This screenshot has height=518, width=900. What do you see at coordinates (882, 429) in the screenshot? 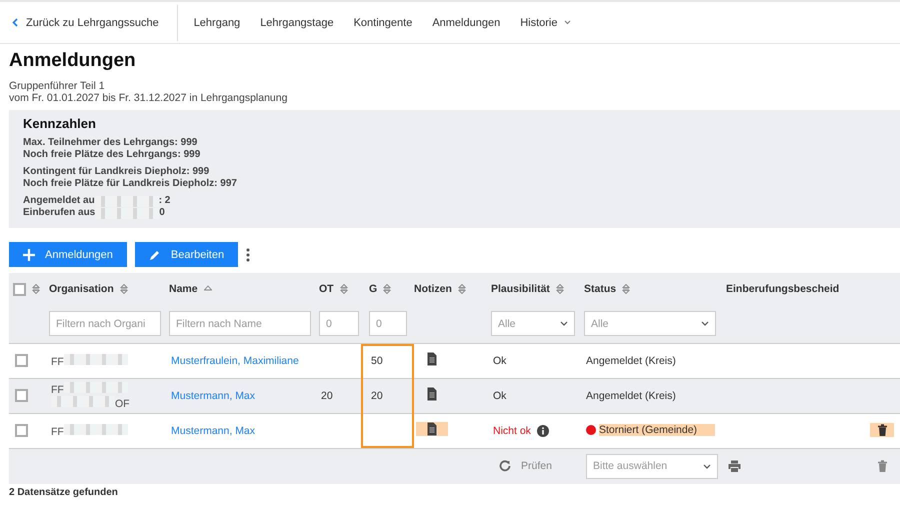
I see `trash-icon` at bounding box center [882, 429].